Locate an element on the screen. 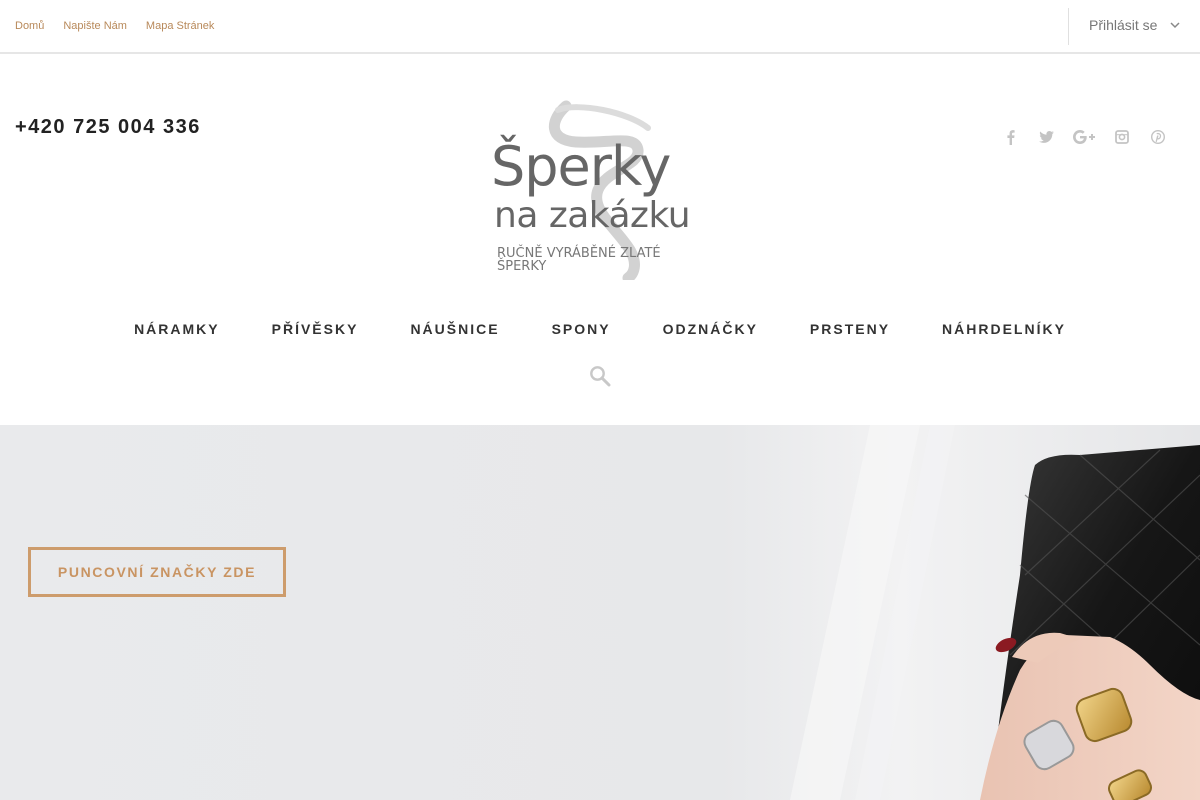 The image size is (1200, 800). logo-tagline: RUČNĚ VYRÁBĚNÉ ZLATÉ ŠPERKY is located at coordinates (579, 260).